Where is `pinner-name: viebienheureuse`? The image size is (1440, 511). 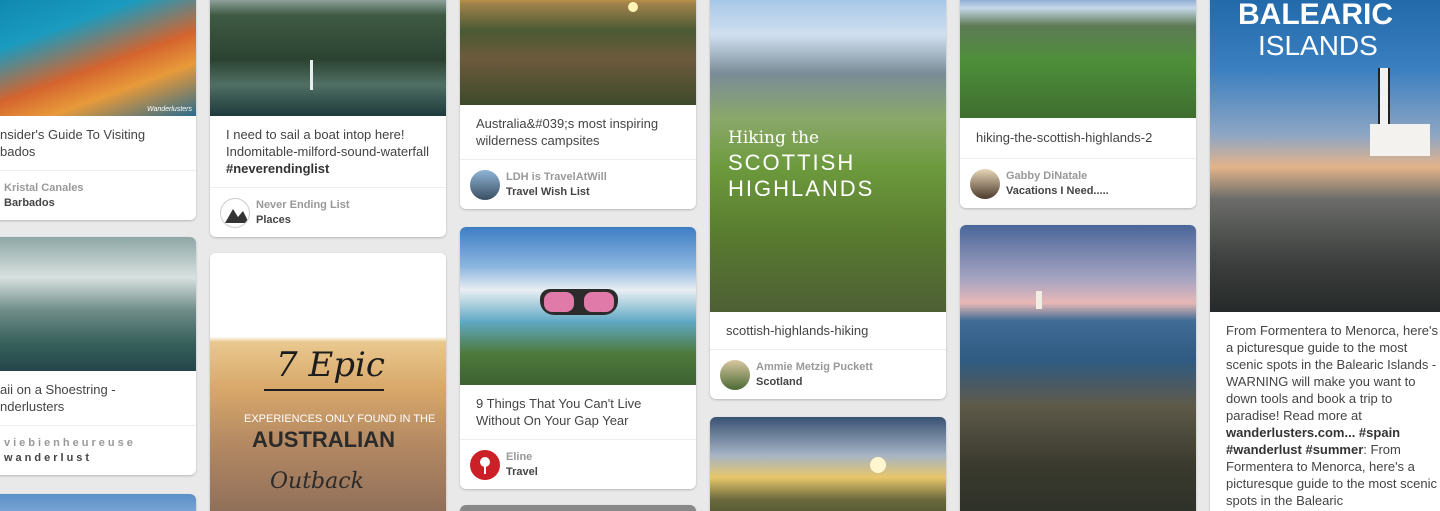 pinner-name: viebienheureuse is located at coordinates (70, 443).